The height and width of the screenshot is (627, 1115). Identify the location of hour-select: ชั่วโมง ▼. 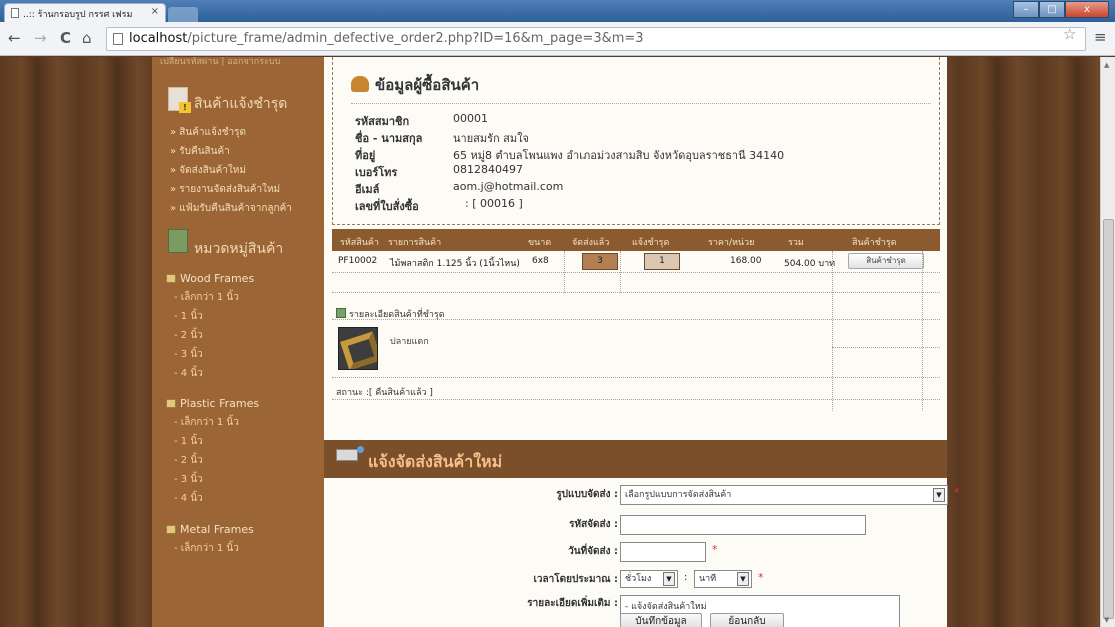
(649, 579).